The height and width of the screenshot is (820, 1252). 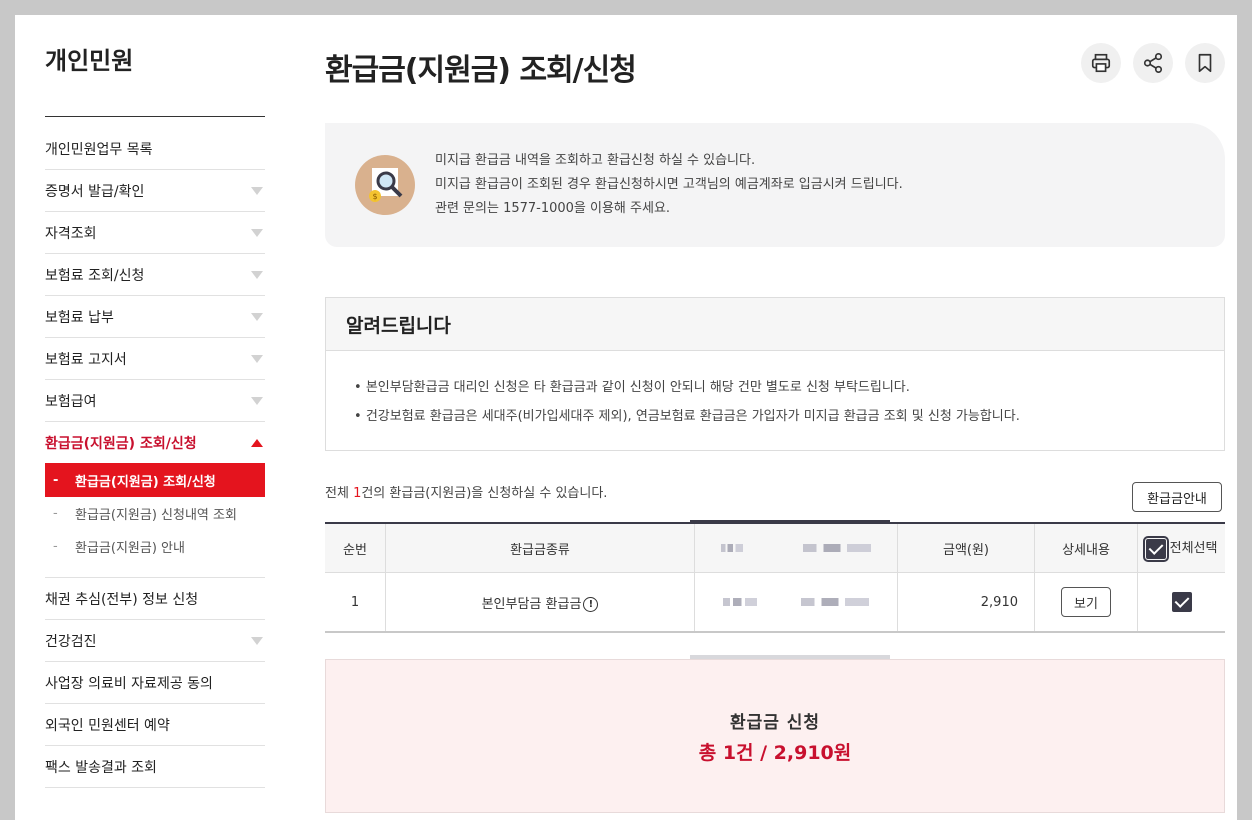 I want to click on sidebar-subitem-refund-inquiry: - 환급금(지원금) 조회/신청, so click(x=155, y=480).